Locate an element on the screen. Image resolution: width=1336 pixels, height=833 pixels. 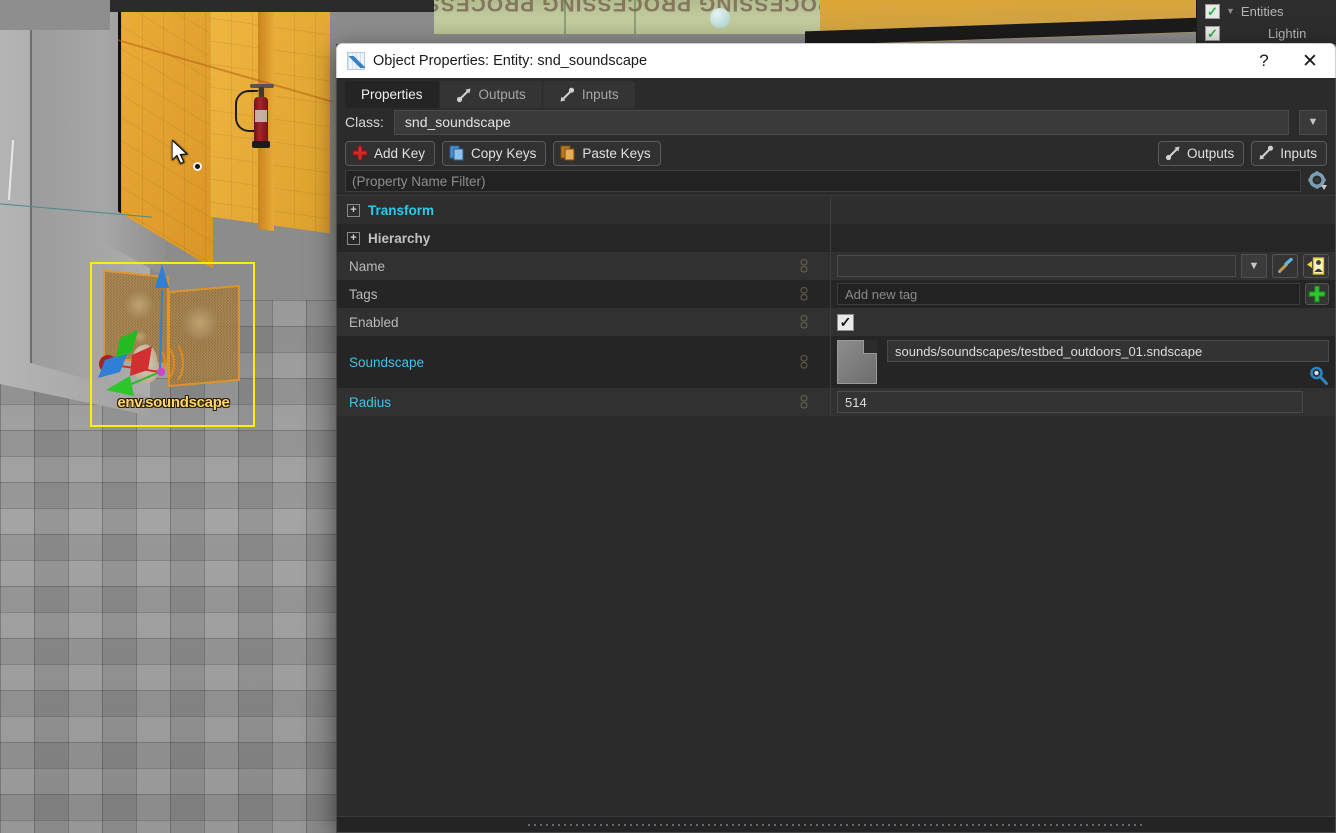
tab-inputs: Inputs is located at coordinates (588, 94).